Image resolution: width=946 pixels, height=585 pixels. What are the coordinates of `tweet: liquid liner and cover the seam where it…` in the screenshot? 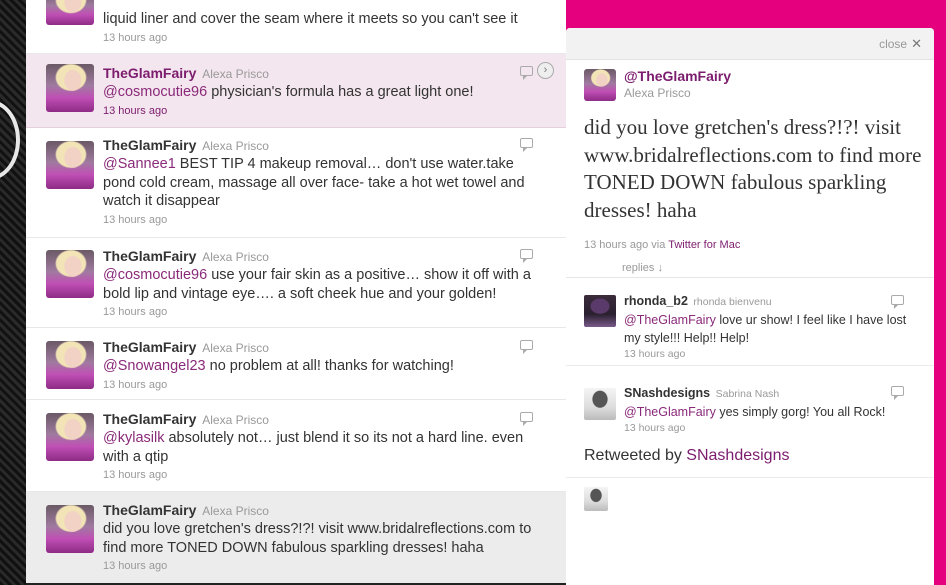 It's located at (296, 27).